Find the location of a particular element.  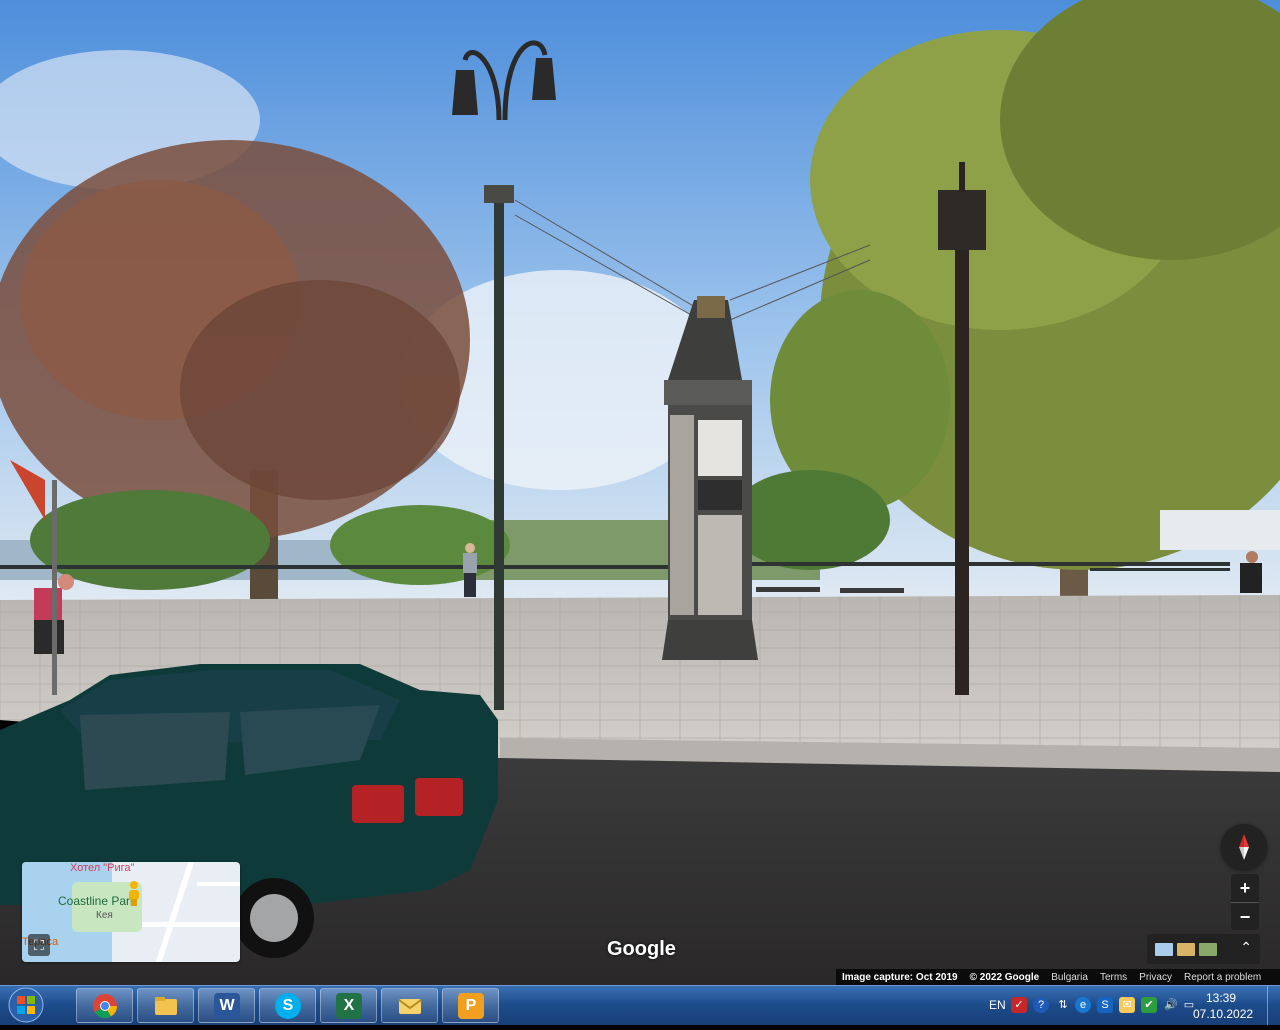

imagery-panel: ⌃ is located at coordinates (1203, 949).